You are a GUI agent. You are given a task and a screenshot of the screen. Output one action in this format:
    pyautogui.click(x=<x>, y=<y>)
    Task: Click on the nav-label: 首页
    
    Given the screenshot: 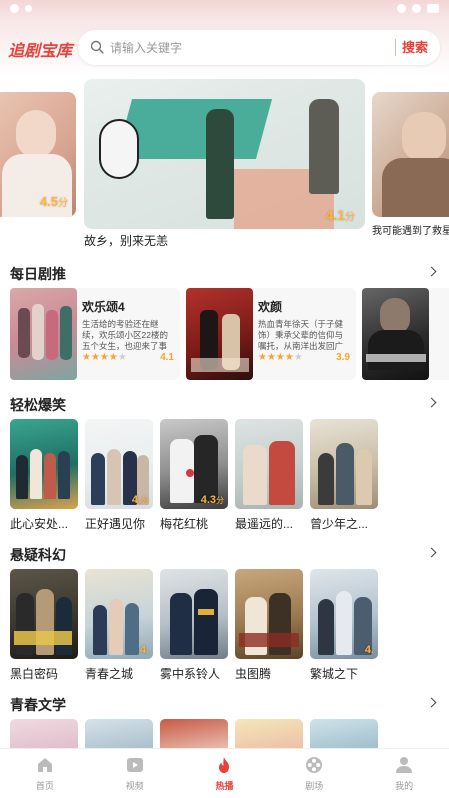 What is the action you would take?
    pyautogui.click(x=44, y=786)
    